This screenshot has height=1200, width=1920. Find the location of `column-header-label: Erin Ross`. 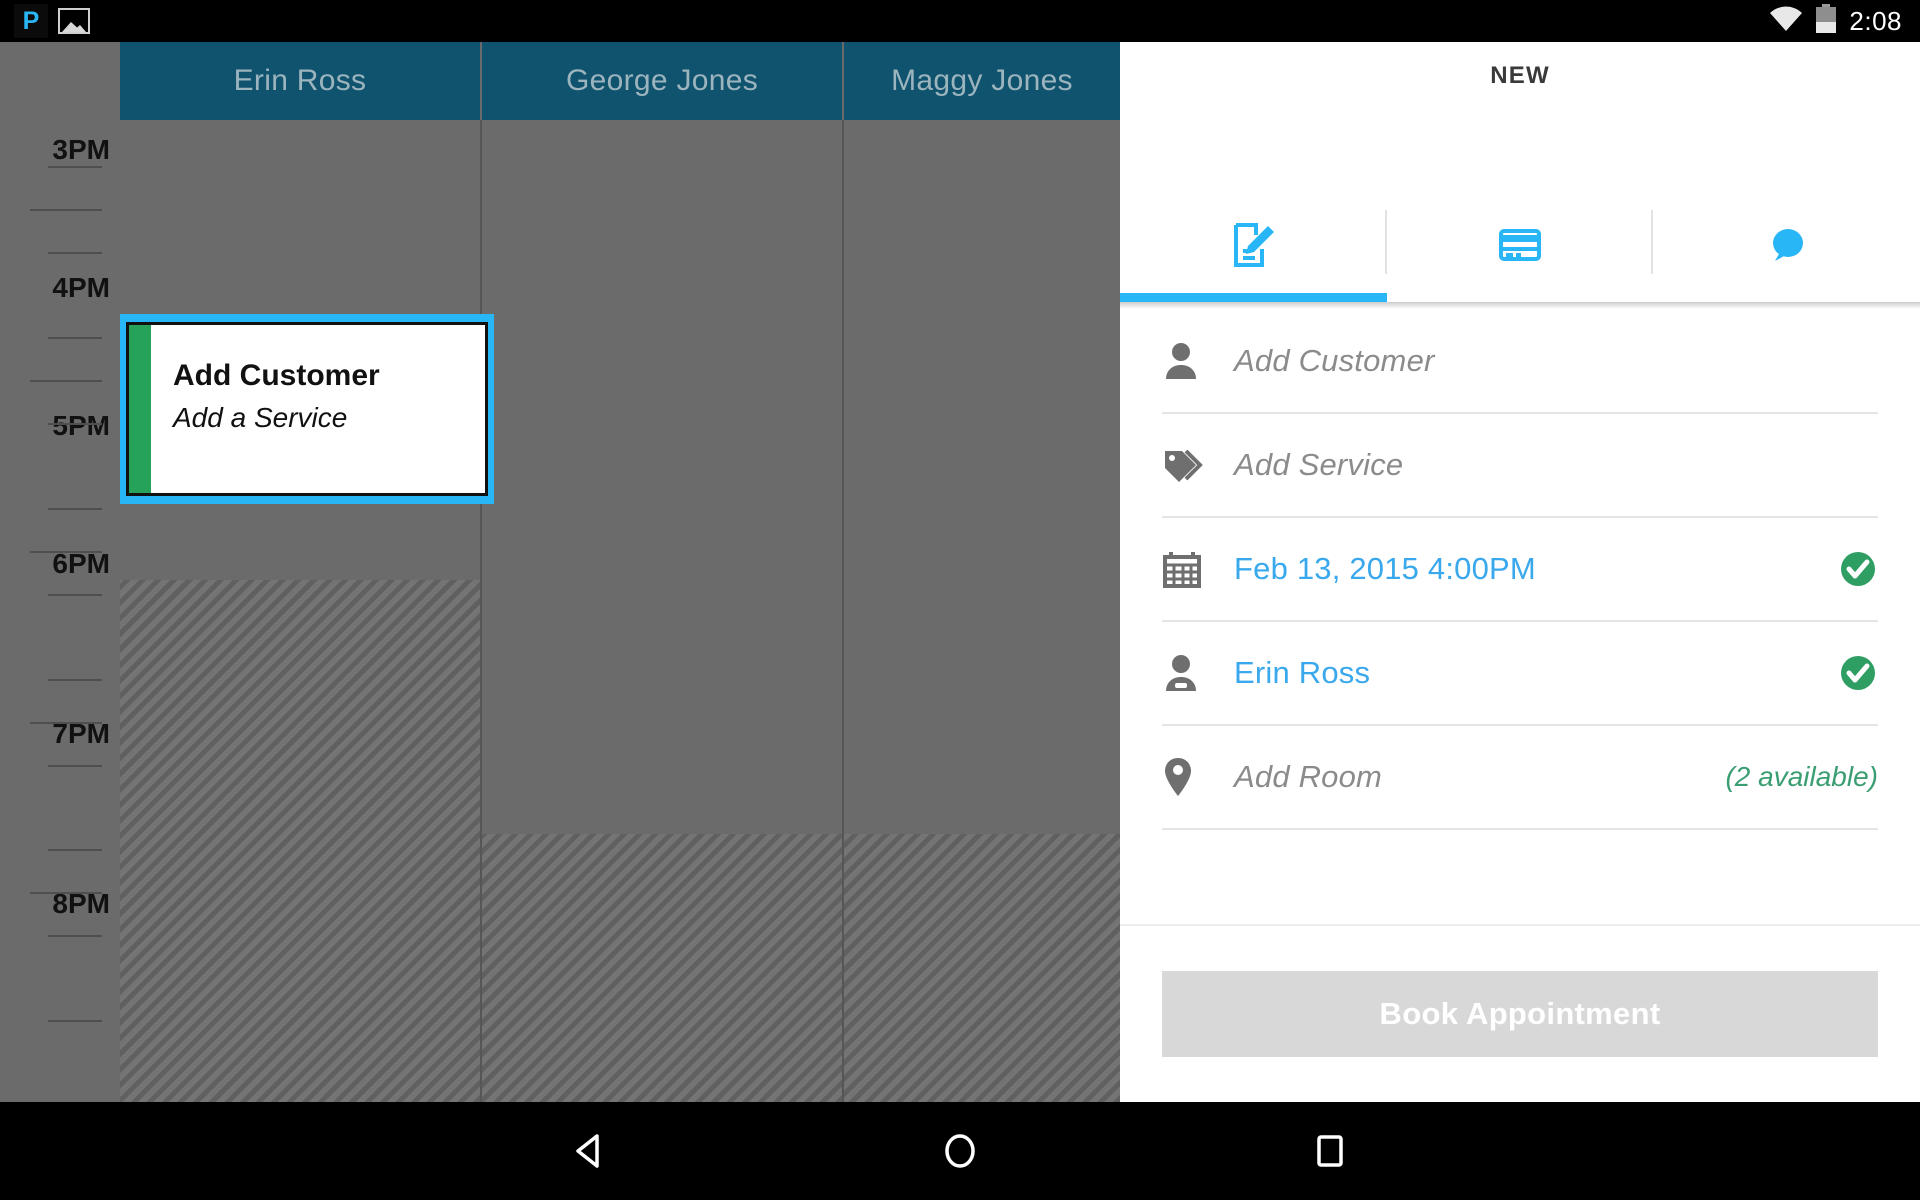

column-header-label: Erin Ross is located at coordinates (300, 80).